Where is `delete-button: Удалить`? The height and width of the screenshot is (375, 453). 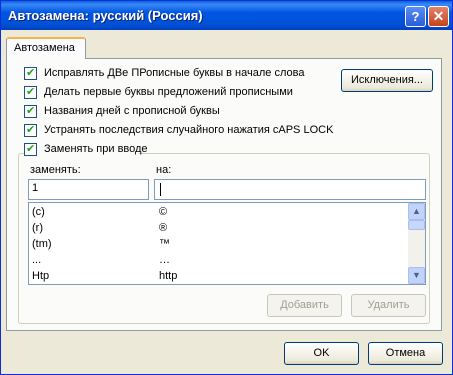 delete-button: Удалить is located at coordinates (388, 305).